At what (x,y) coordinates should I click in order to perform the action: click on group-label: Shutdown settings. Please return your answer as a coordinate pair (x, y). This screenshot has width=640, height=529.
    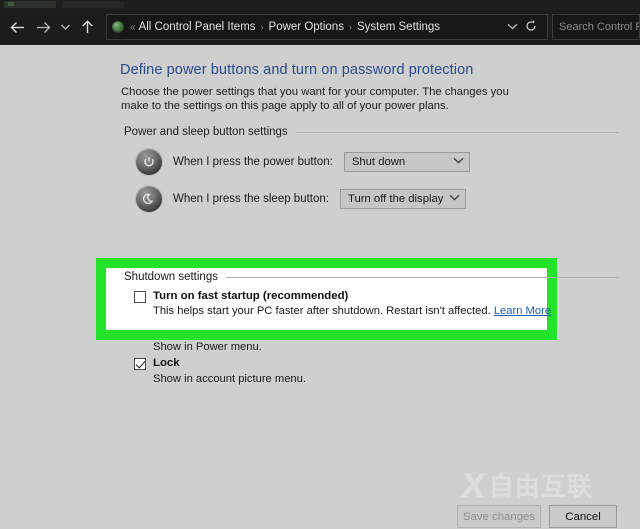
    Looking at the image, I should click on (171, 277).